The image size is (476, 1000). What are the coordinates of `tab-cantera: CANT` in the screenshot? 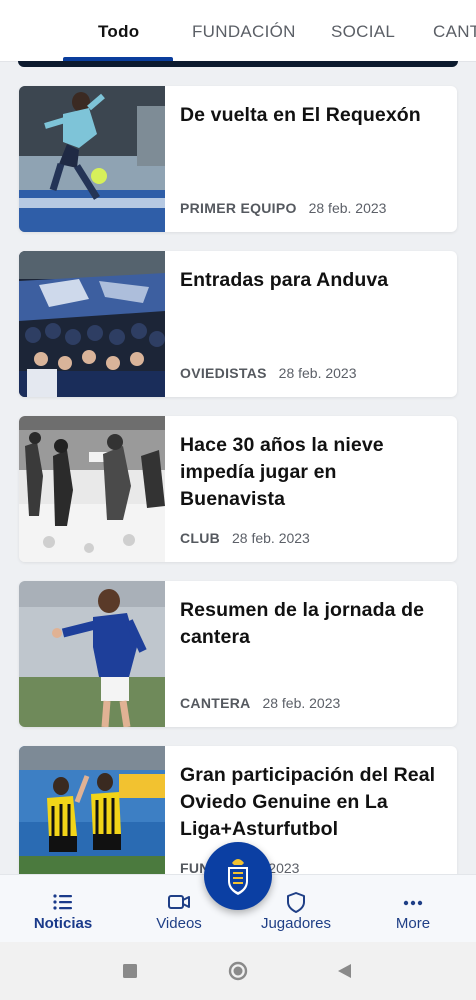 It's located at (454, 32).